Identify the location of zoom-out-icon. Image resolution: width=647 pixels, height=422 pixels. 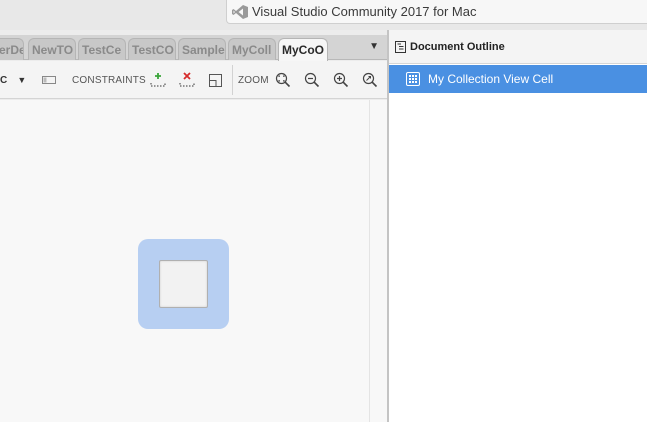
(312, 80).